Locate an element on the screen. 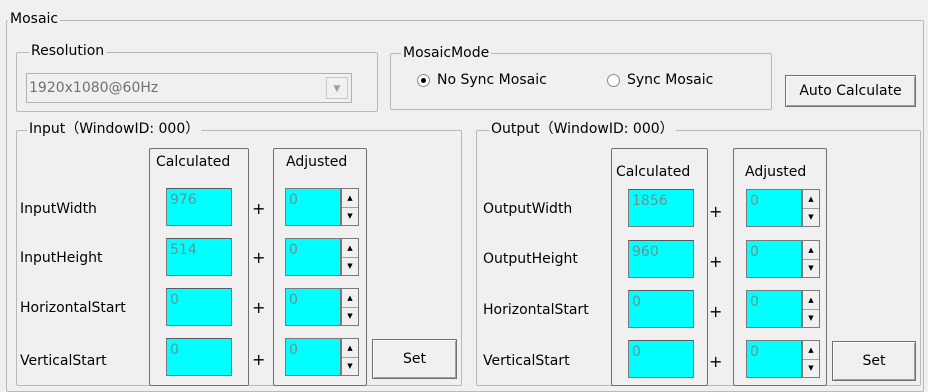  input-width-adjusted-stepper: 0 ▲ ▼ is located at coordinates (322, 207).